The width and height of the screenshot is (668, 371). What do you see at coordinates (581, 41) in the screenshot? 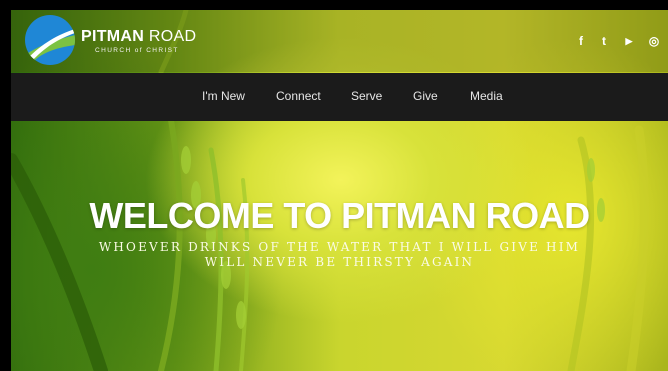
I see `facebook-icon: f` at bounding box center [581, 41].